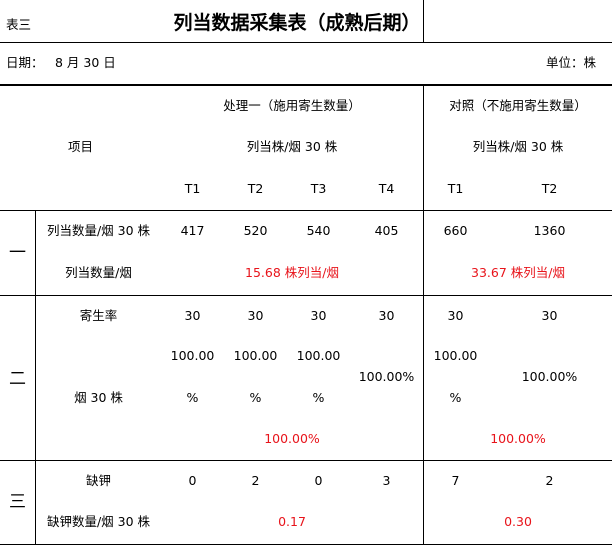 The image size is (612, 545). Describe the element at coordinates (98, 315) in the screenshot. I see `row-label: 寄生率` at that location.